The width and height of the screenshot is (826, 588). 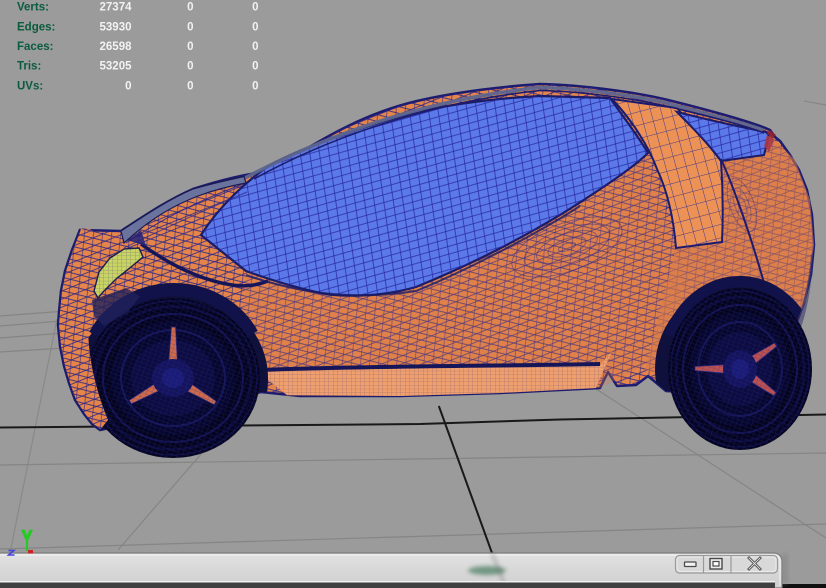 What do you see at coordinates (116, 8) in the screenshot?
I see `svg-text: 27374` at bounding box center [116, 8].